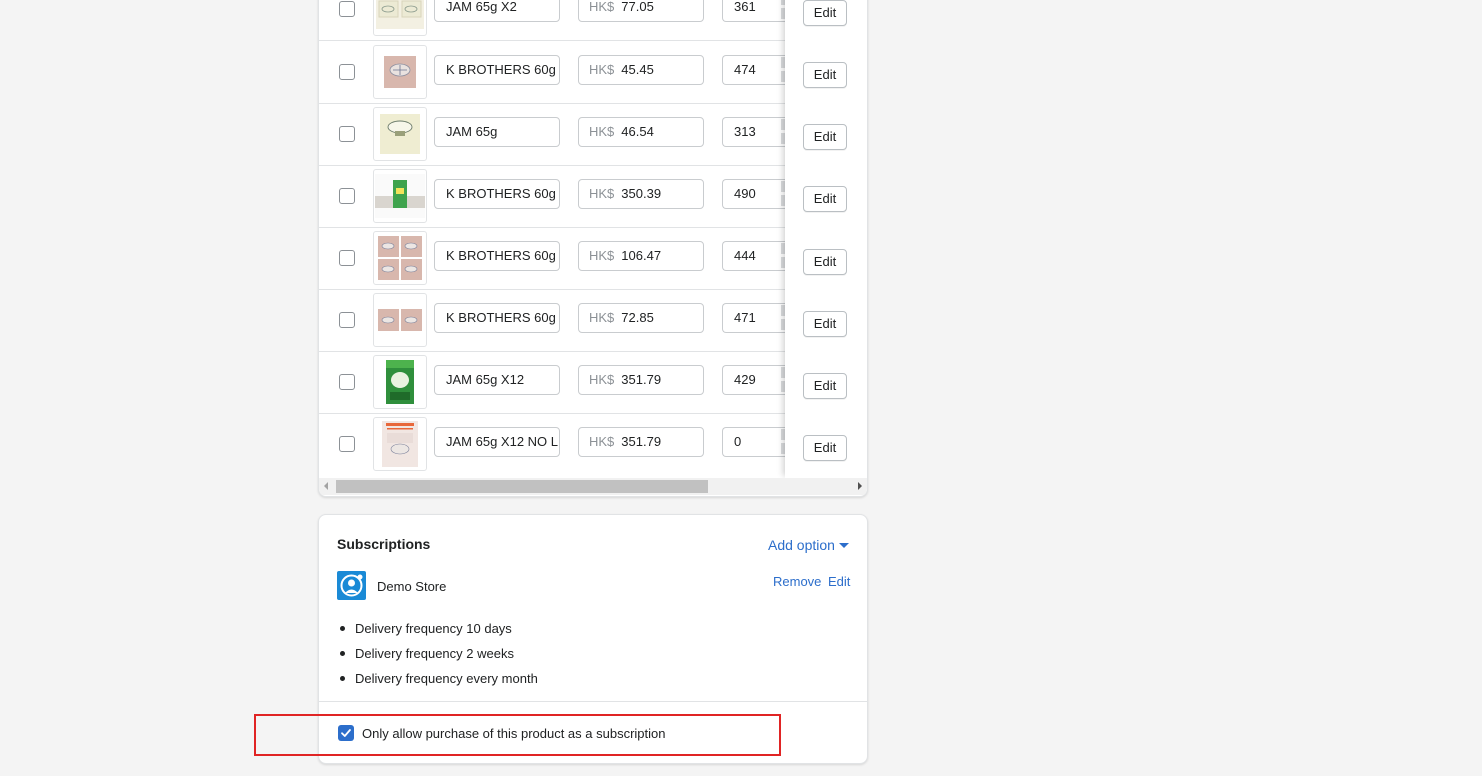 The image size is (1482, 776). What do you see at coordinates (593, 701) in the screenshot?
I see `divider` at bounding box center [593, 701].